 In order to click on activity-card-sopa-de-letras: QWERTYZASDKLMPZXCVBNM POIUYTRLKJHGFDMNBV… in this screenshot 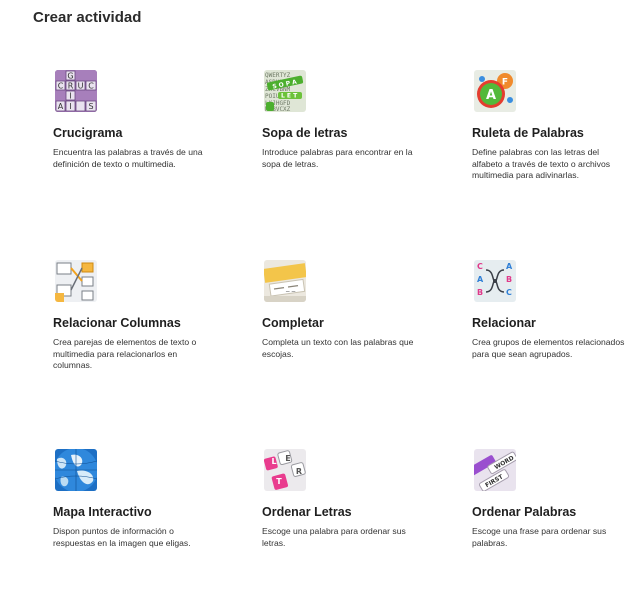, I will do `click(342, 120)`.